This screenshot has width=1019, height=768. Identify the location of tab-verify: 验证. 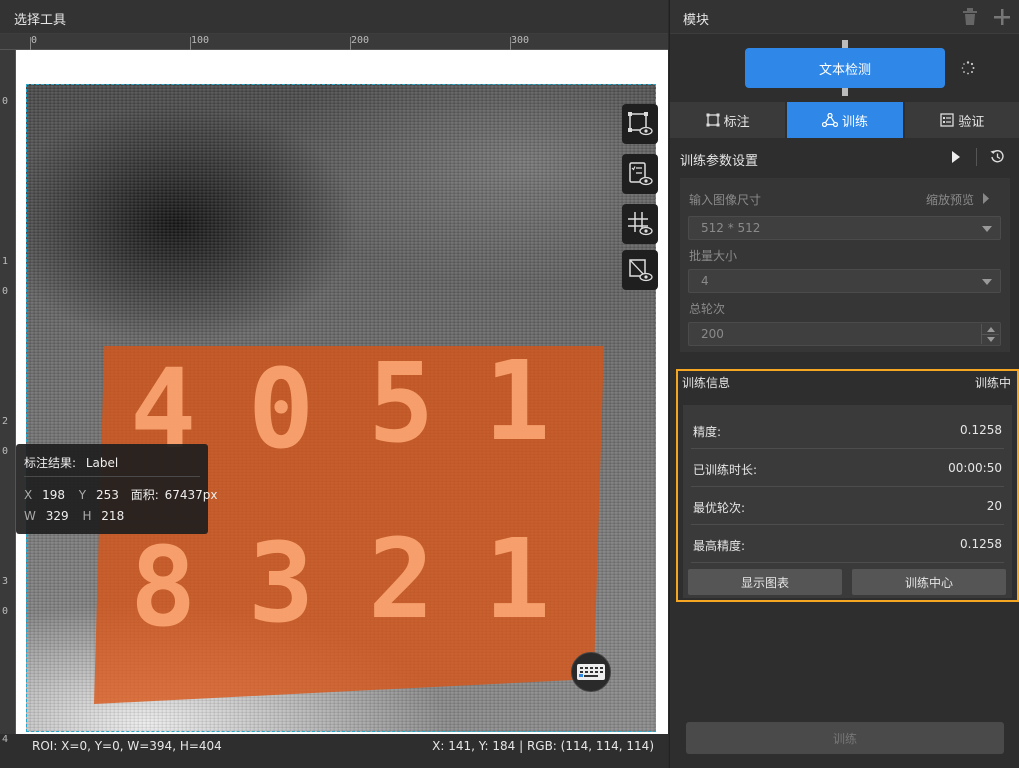
(961, 120).